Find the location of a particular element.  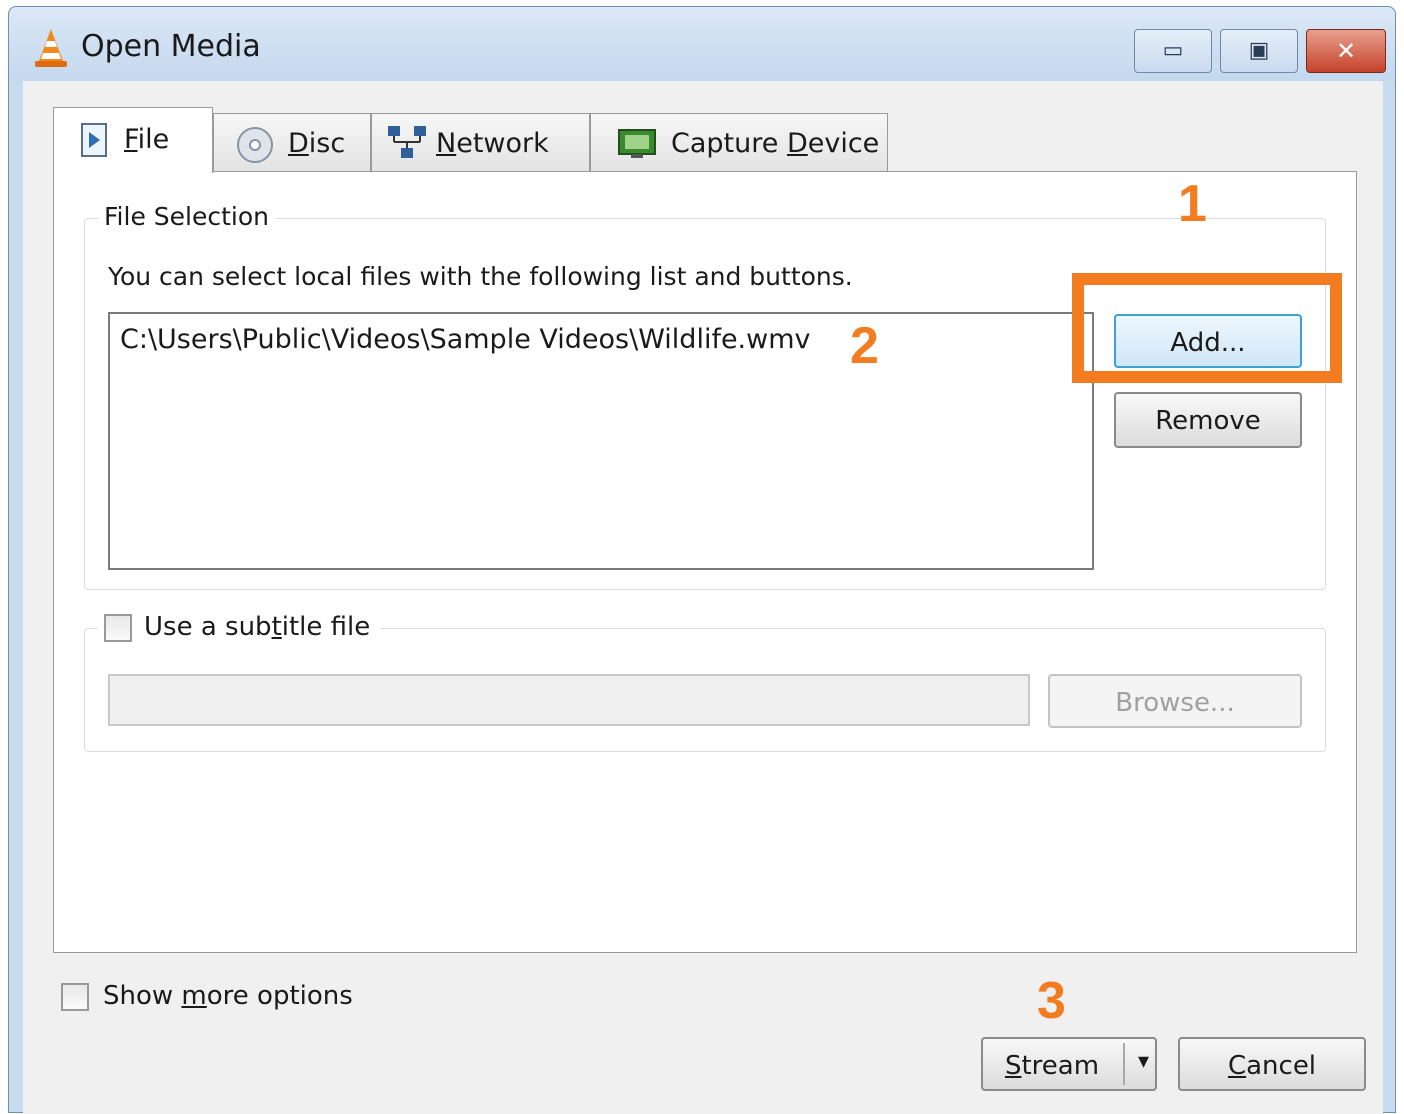

remove-button-label: Remove is located at coordinates (1208, 421).